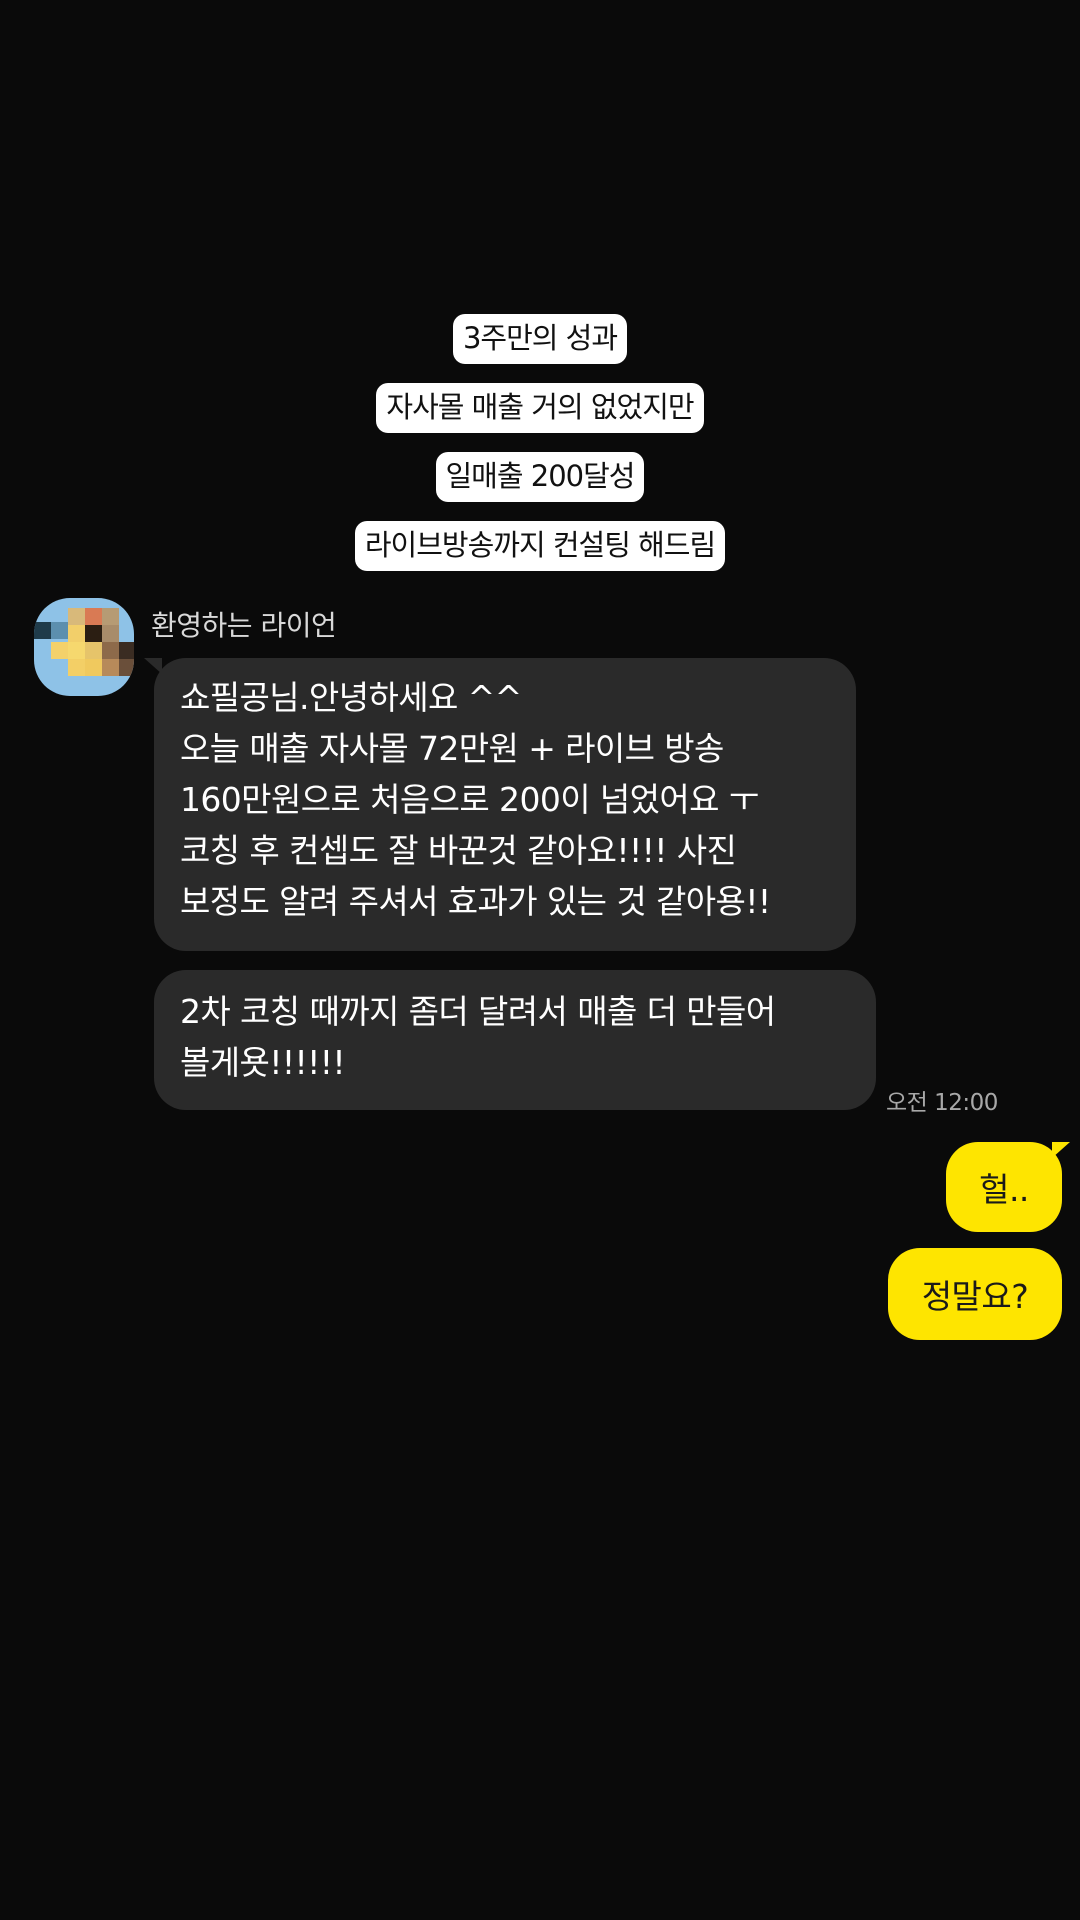 This screenshot has width=1080, height=1920. Describe the element at coordinates (540, 339) in the screenshot. I see `caption-line: 3주만의 성과` at that location.